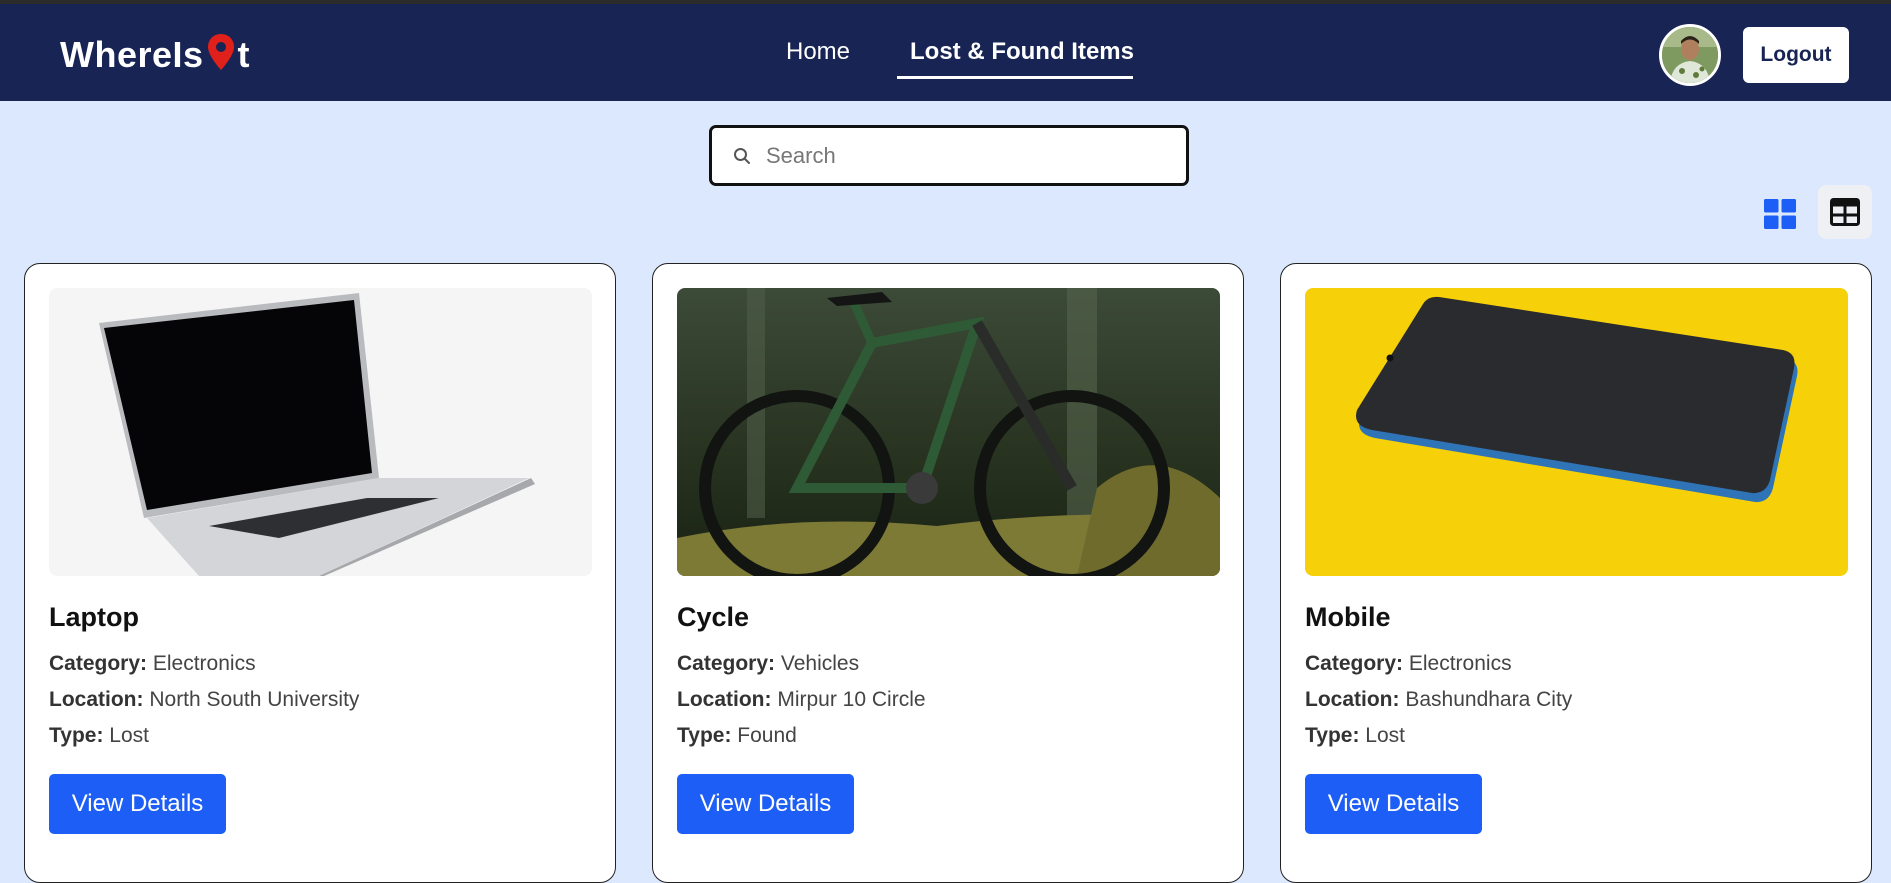  What do you see at coordinates (320, 432) in the screenshot?
I see `laptop-photo` at bounding box center [320, 432].